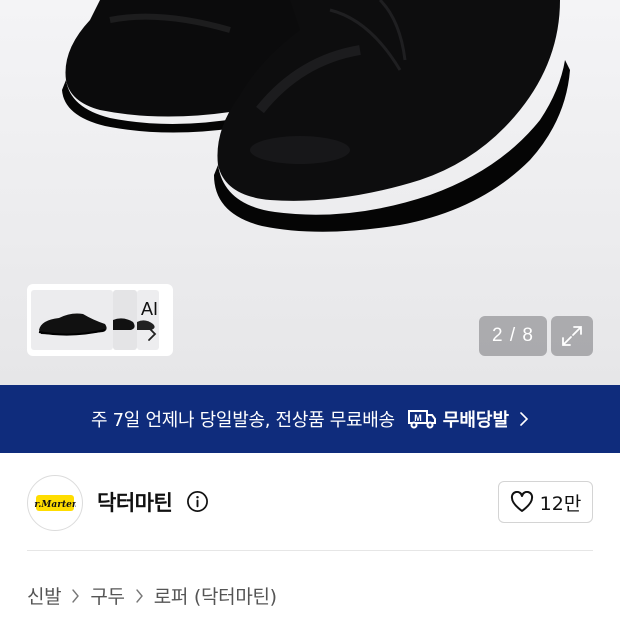 The image size is (620, 620). I want to click on breadcrumb-item-shoes: 신발, so click(44, 595).